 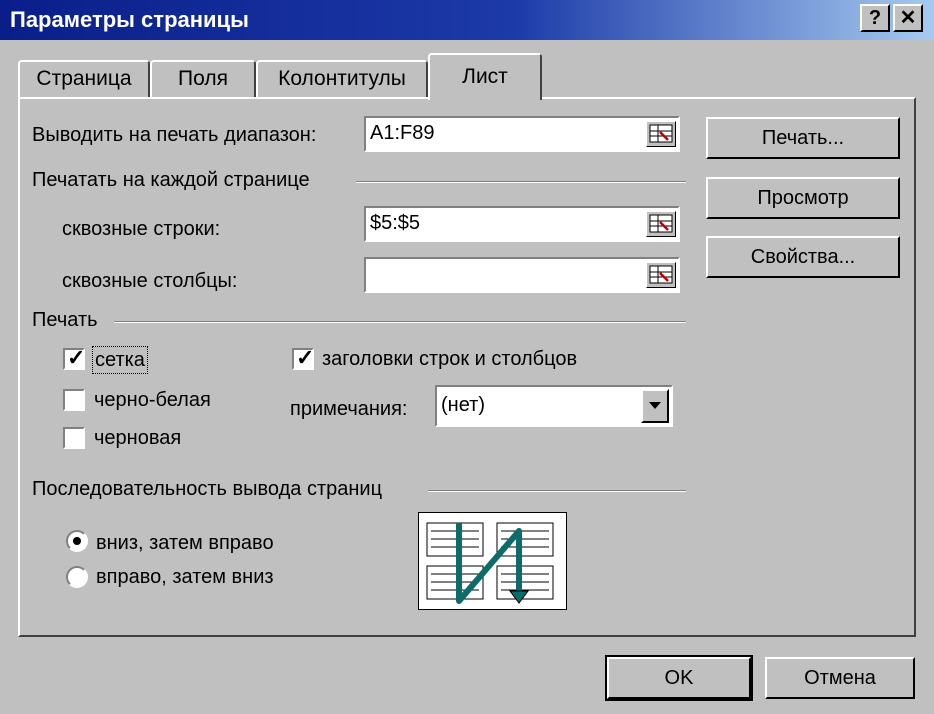 What do you see at coordinates (74, 438) in the screenshot?
I see `draft-quality-checkbox` at bounding box center [74, 438].